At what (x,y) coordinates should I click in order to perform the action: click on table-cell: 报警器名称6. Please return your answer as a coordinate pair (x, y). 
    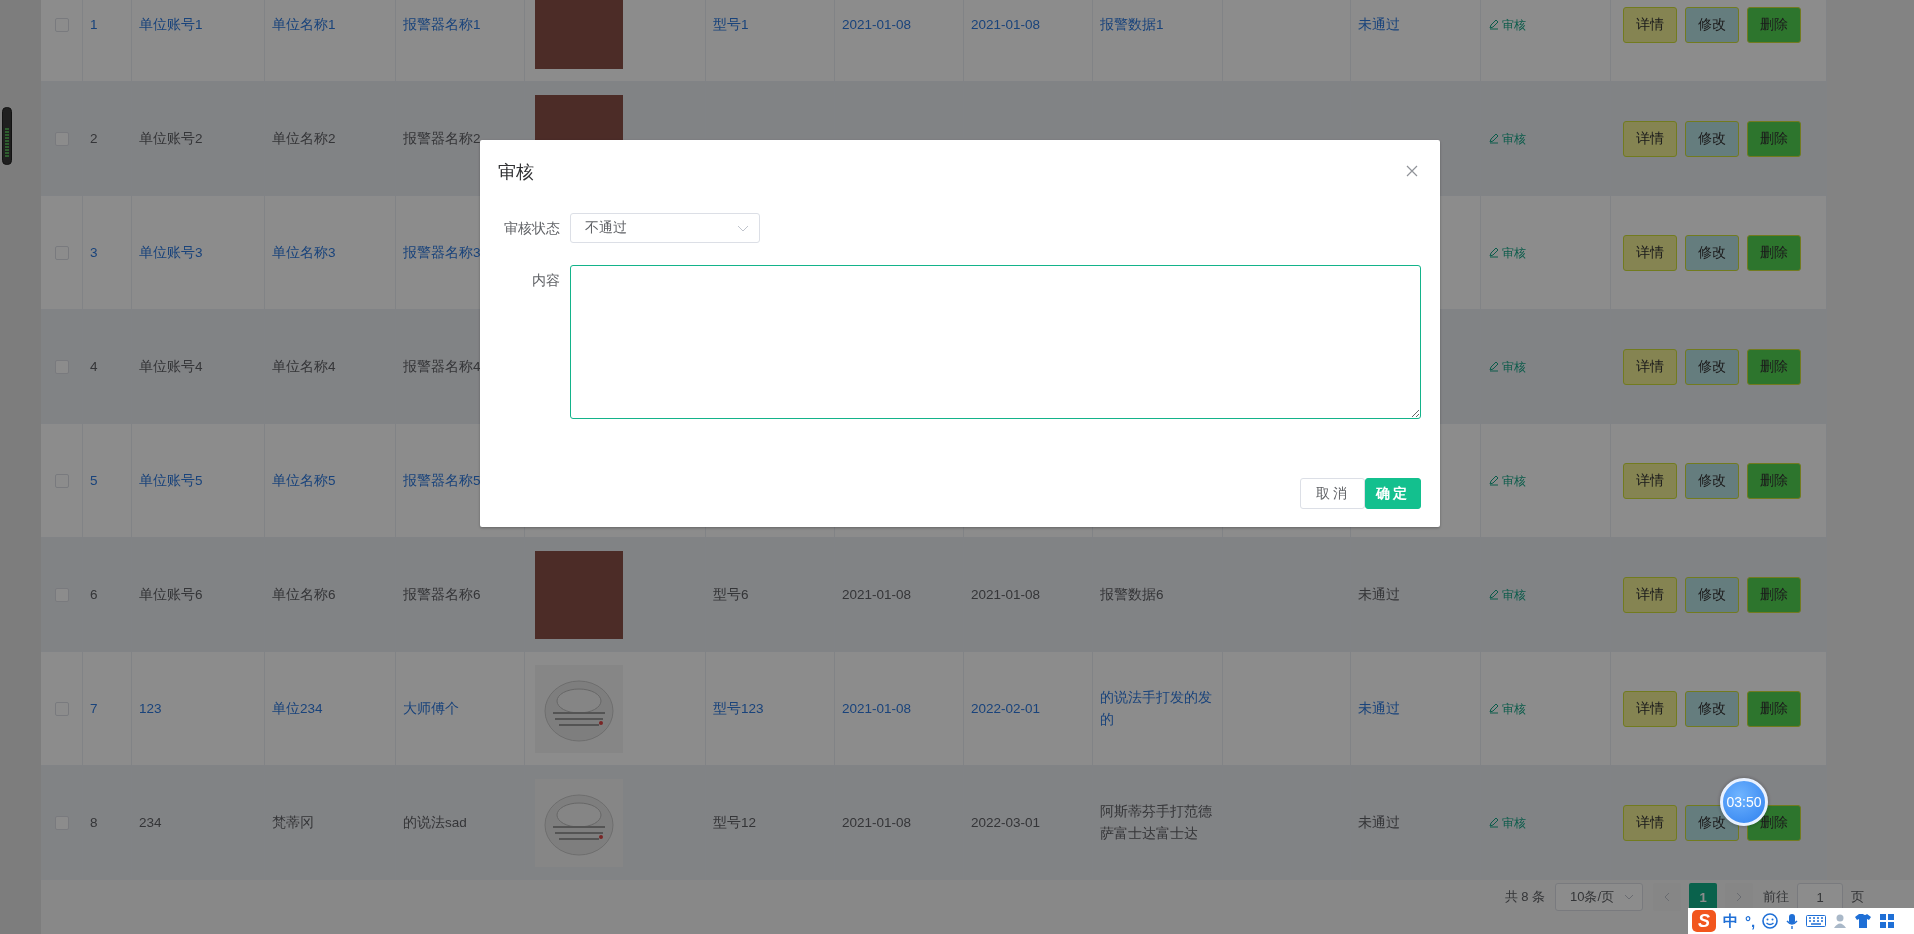
    Looking at the image, I should click on (460, 594).